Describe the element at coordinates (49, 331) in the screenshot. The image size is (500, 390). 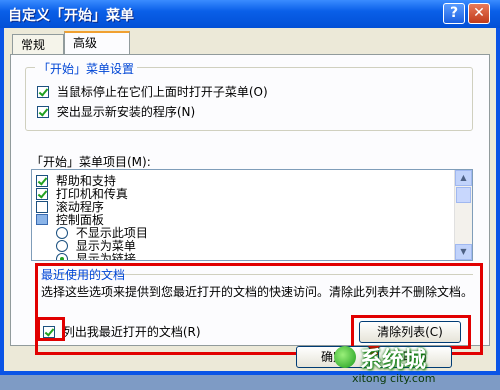
I see `list-recent-checkbox` at that location.